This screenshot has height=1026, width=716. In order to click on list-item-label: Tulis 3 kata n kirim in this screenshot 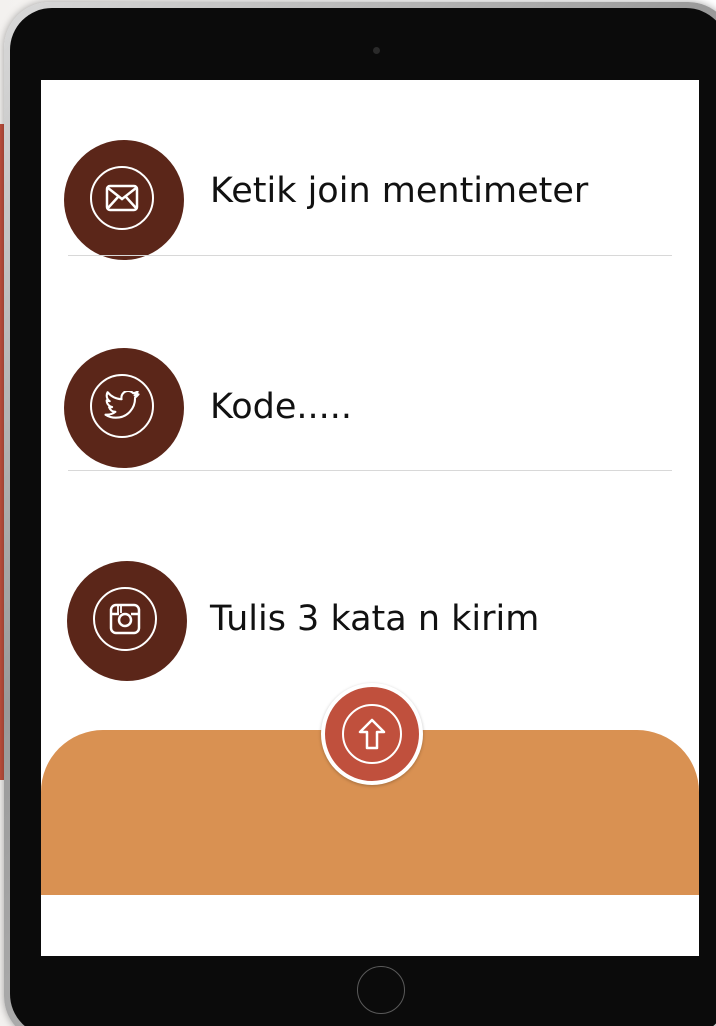, I will do `click(375, 619)`.